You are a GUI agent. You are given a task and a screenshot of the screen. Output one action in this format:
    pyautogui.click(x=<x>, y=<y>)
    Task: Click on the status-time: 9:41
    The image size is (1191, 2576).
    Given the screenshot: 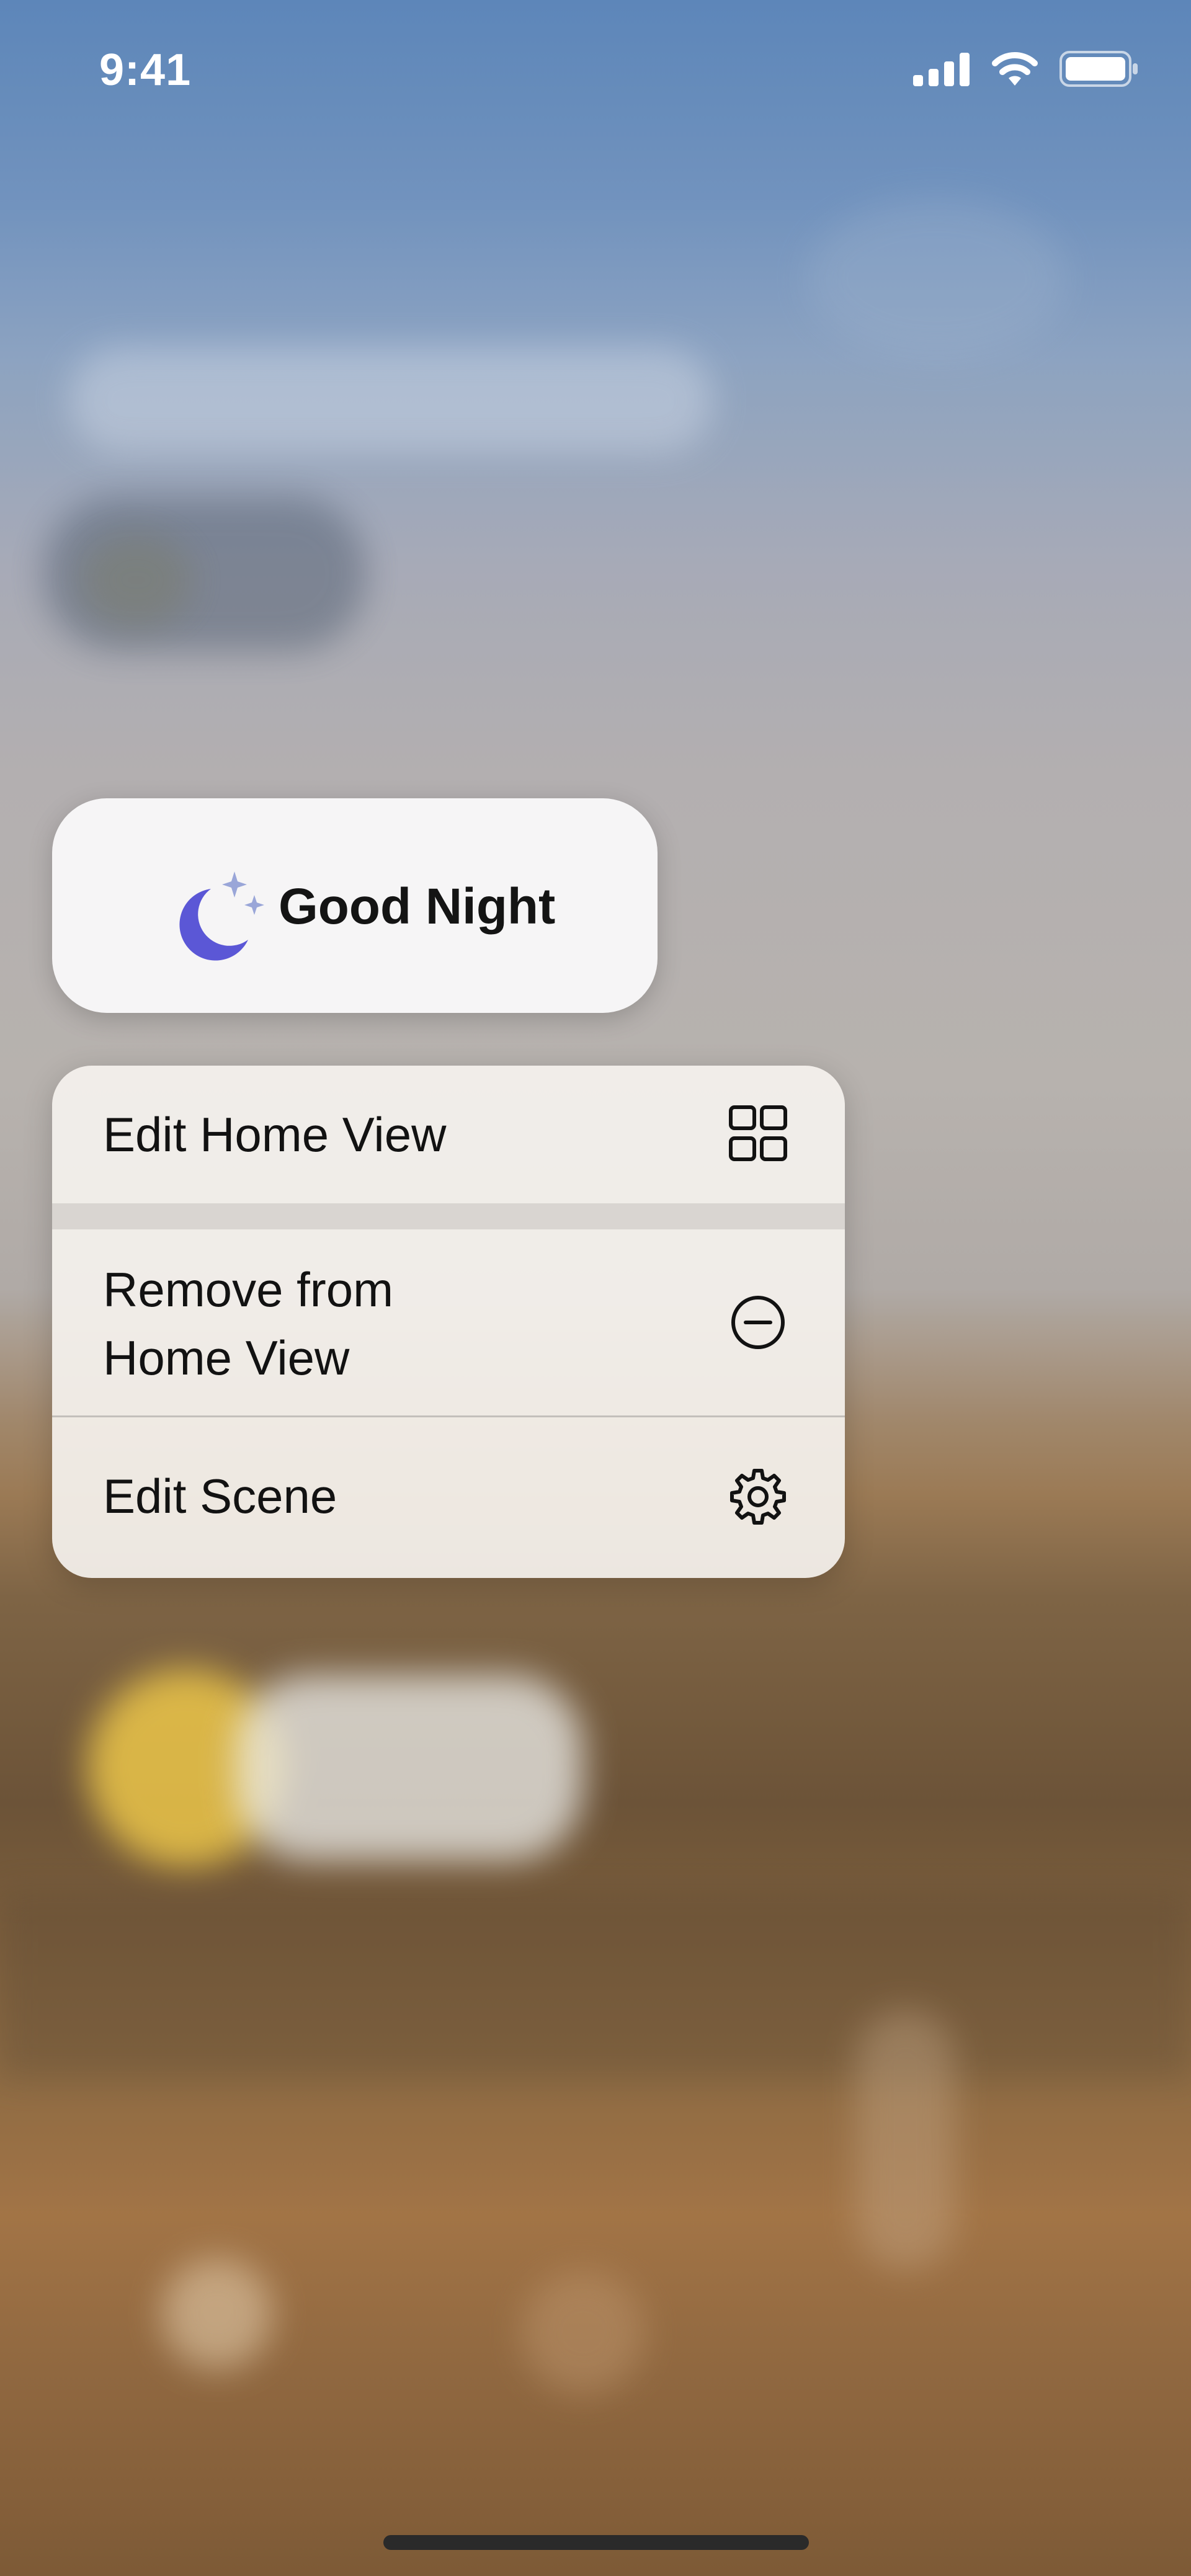 What is the action you would take?
    pyautogui.click(x=145, y=70)
    